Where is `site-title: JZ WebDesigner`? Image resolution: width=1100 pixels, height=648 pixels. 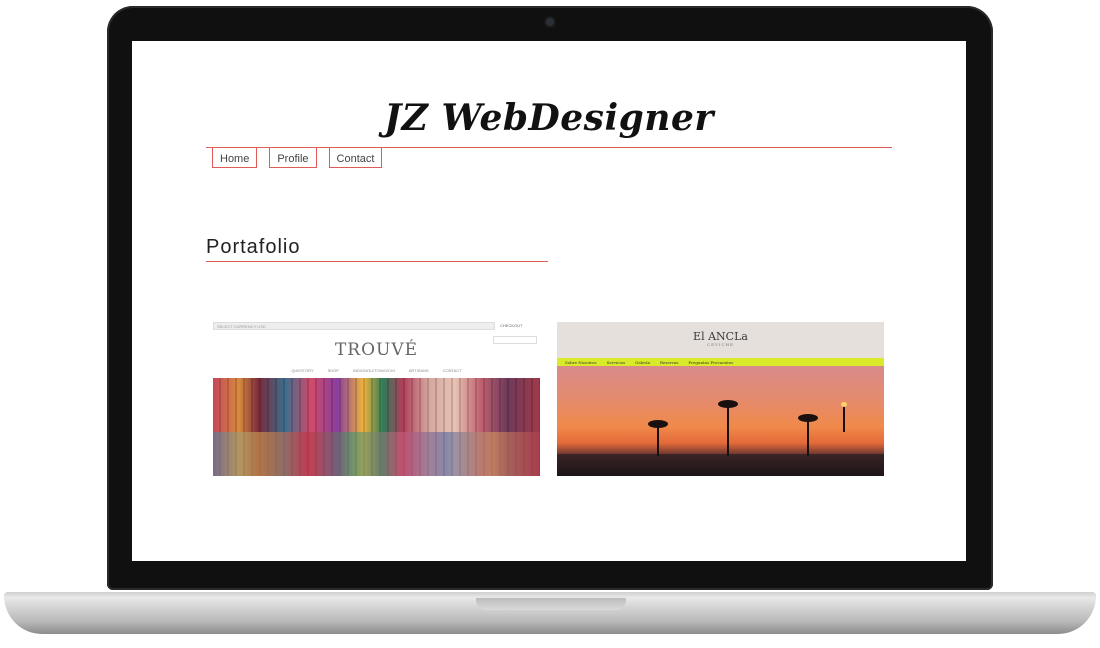 site-title: JZ WebDesigner is located at coordinates (549, 118).